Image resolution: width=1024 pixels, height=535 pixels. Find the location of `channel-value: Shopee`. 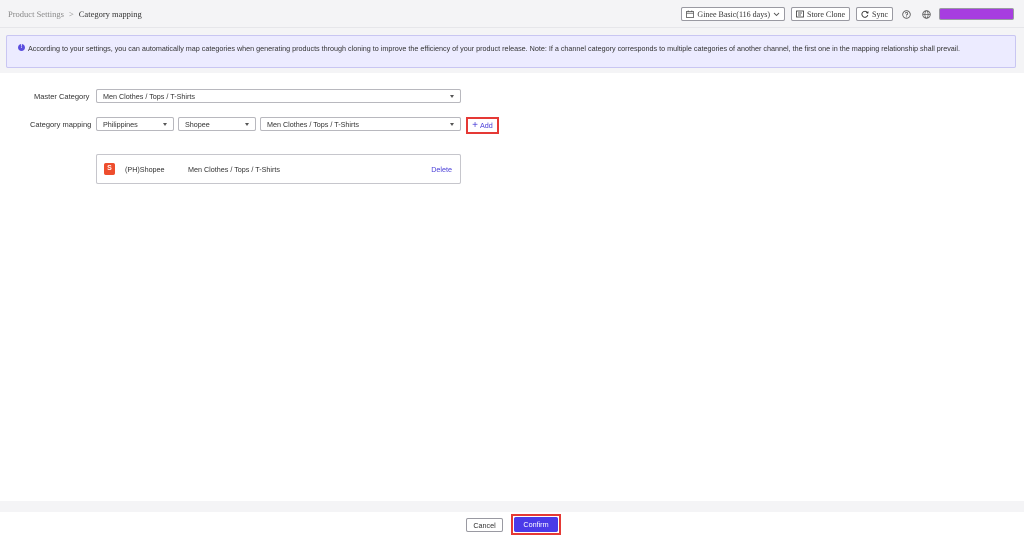

channel-value: Shopee is located at coordinates (197, 124).